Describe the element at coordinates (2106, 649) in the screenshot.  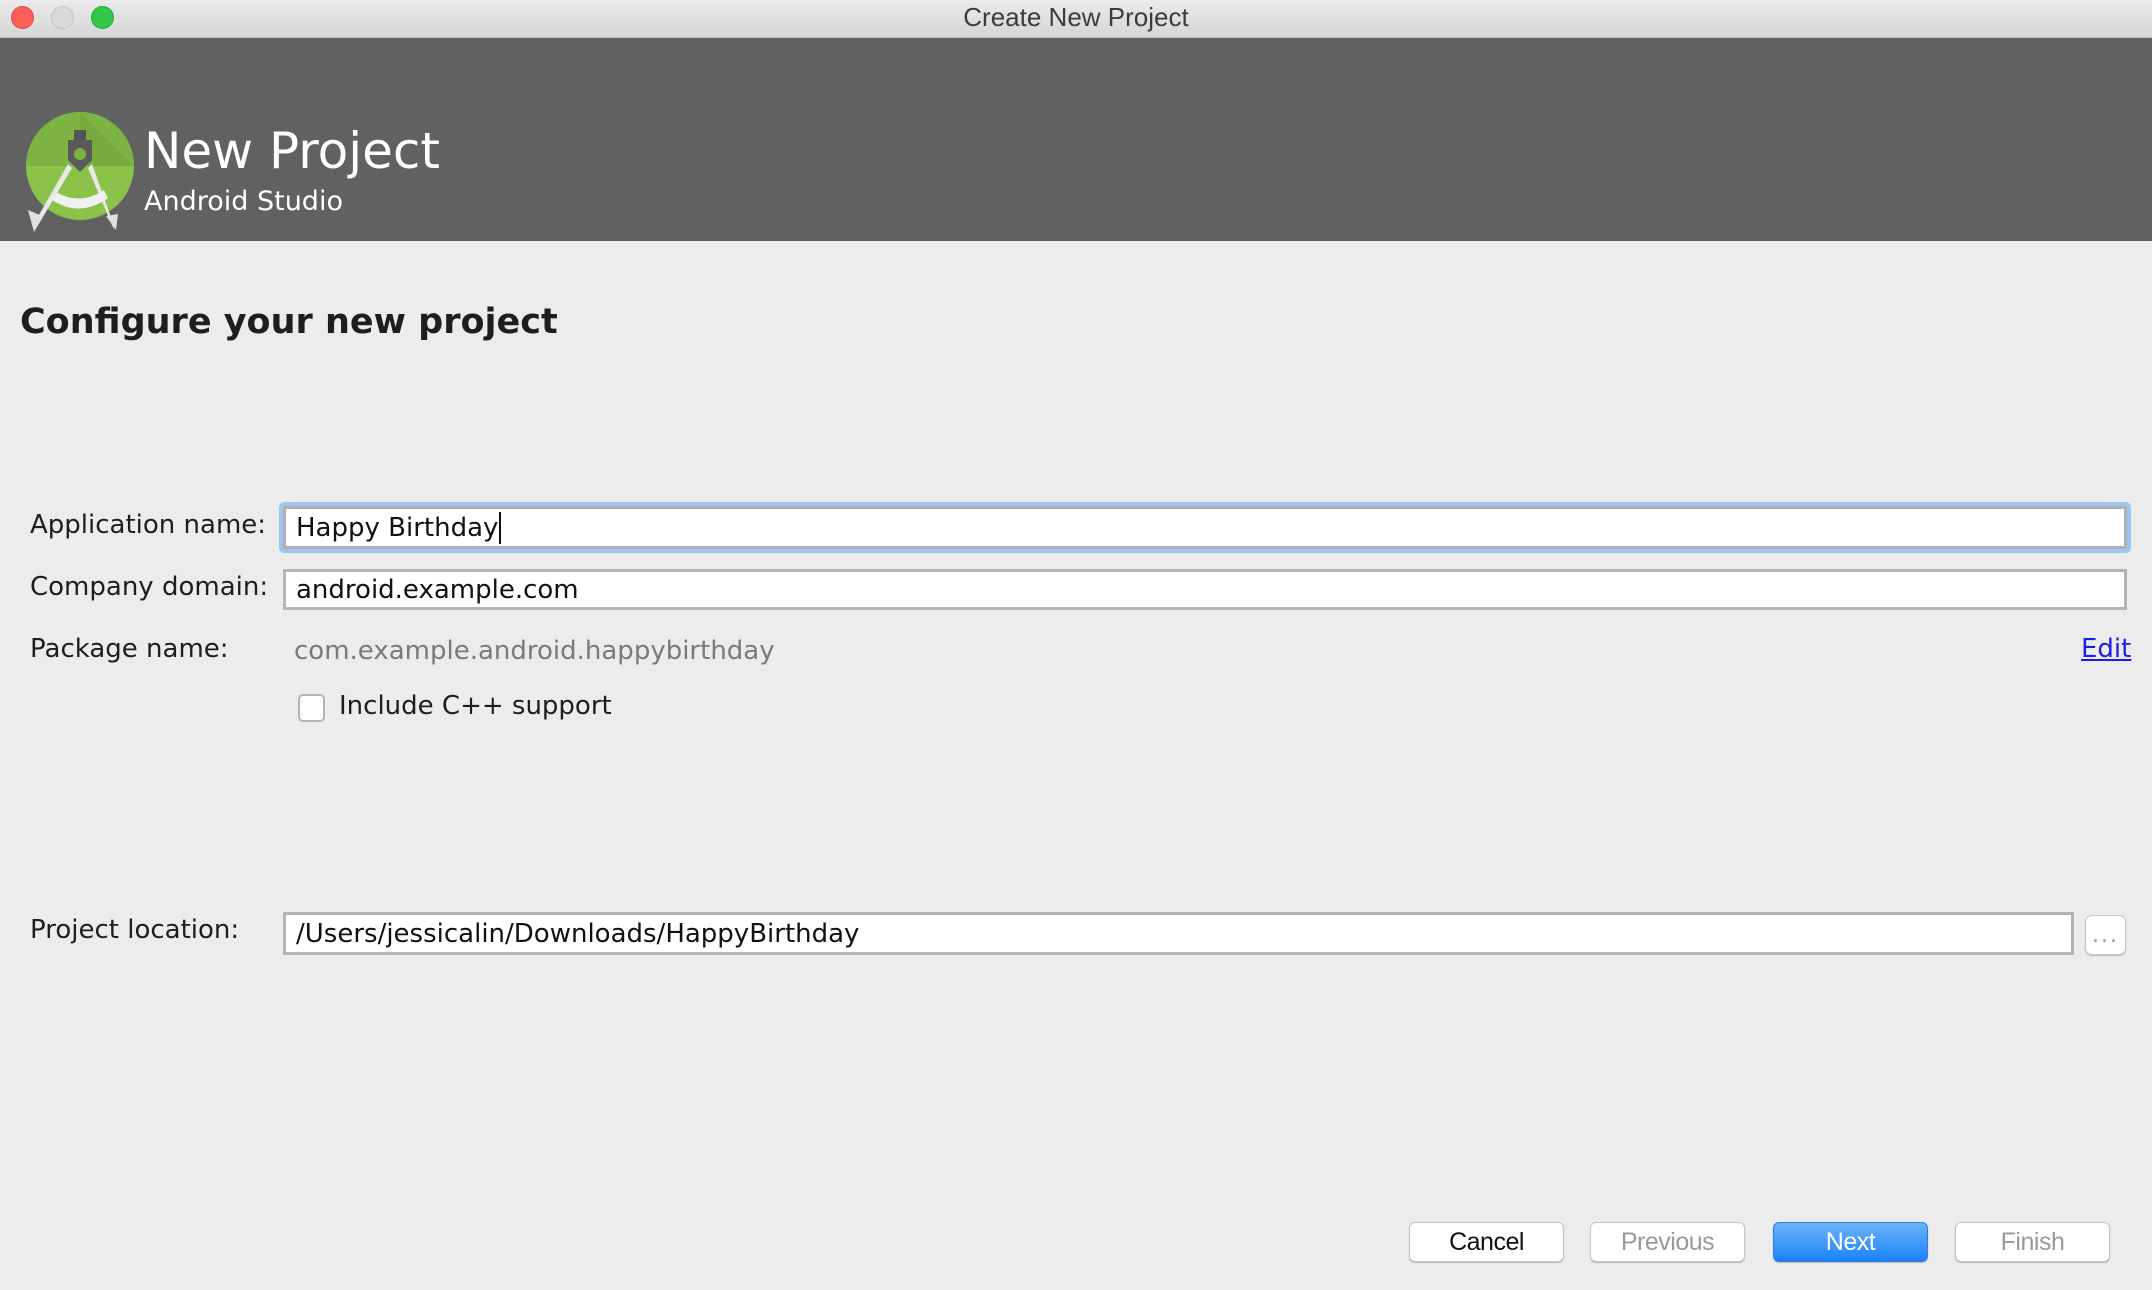
I see `edit-package-name-link: Edit` at that location.